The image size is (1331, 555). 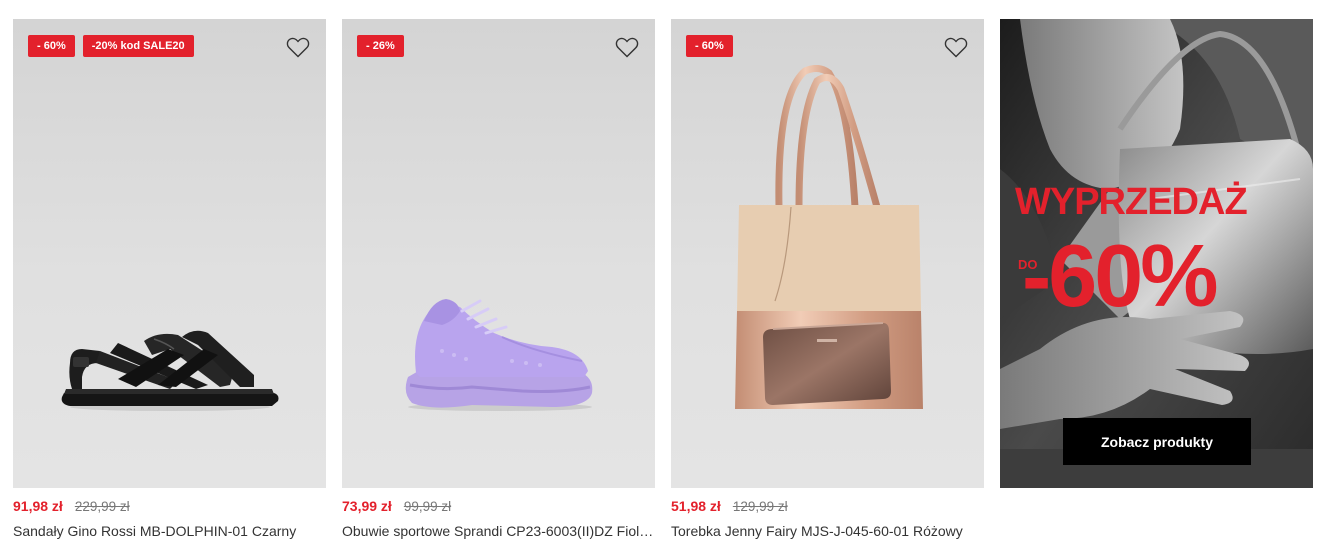 I want to click on price-row: 91,98 zł 229,99 zł, so click(x=169, y=508).